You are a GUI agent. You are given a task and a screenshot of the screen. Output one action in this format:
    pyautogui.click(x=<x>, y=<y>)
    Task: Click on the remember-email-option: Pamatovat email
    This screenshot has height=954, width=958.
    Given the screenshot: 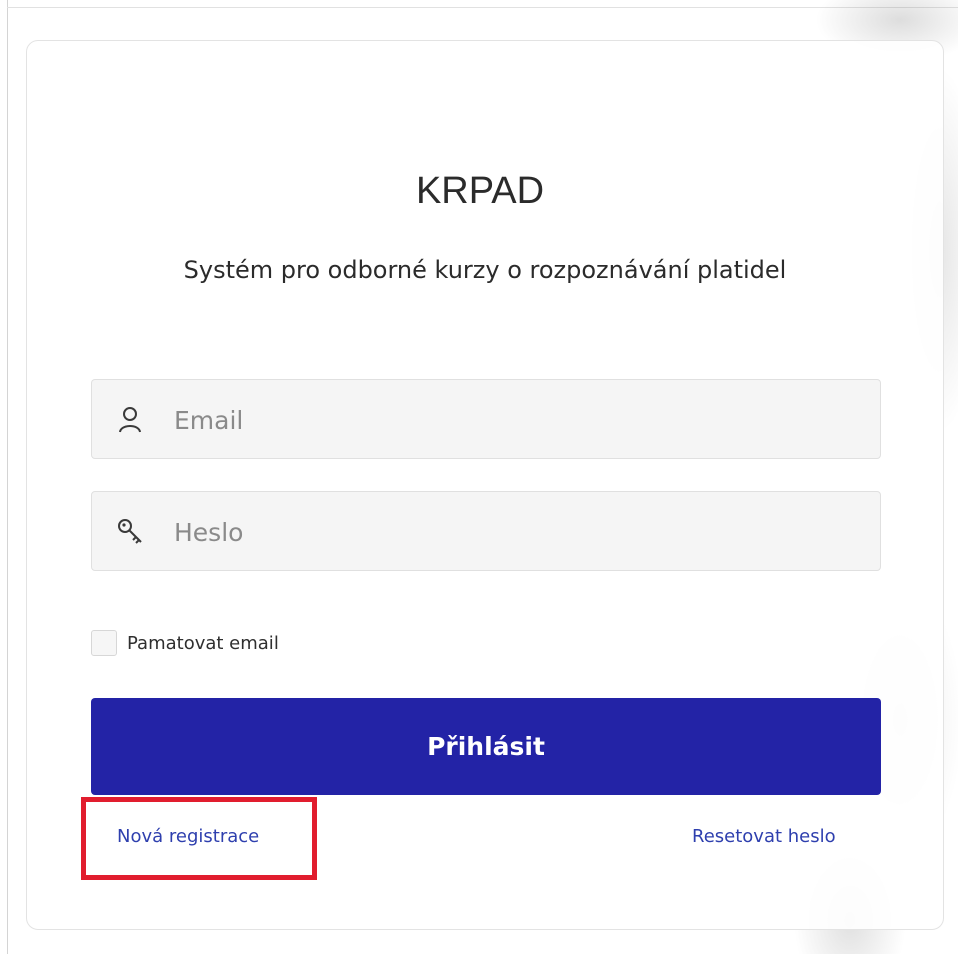 What is the action you would take?
    pyautogui.click(x=185, y=643)
    